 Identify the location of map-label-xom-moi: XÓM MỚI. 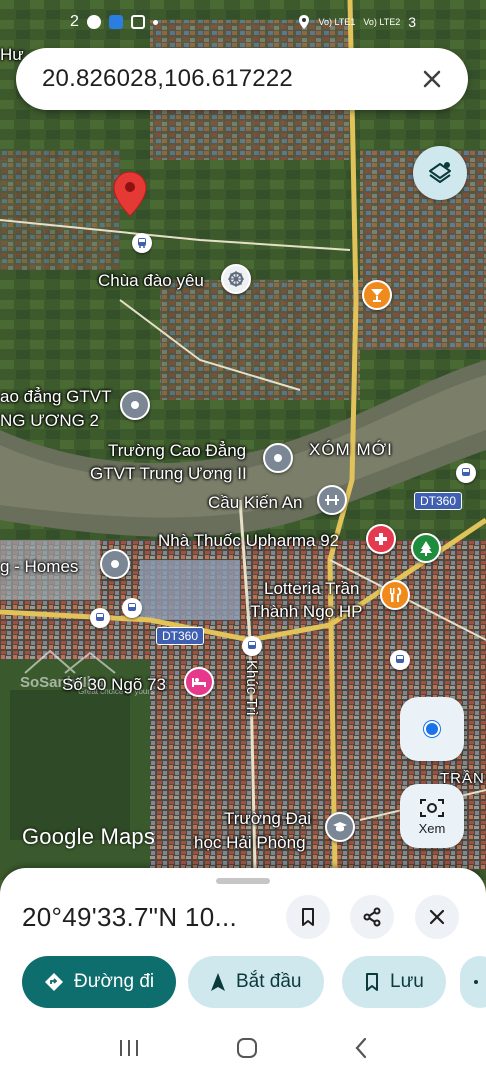
(351, 449).